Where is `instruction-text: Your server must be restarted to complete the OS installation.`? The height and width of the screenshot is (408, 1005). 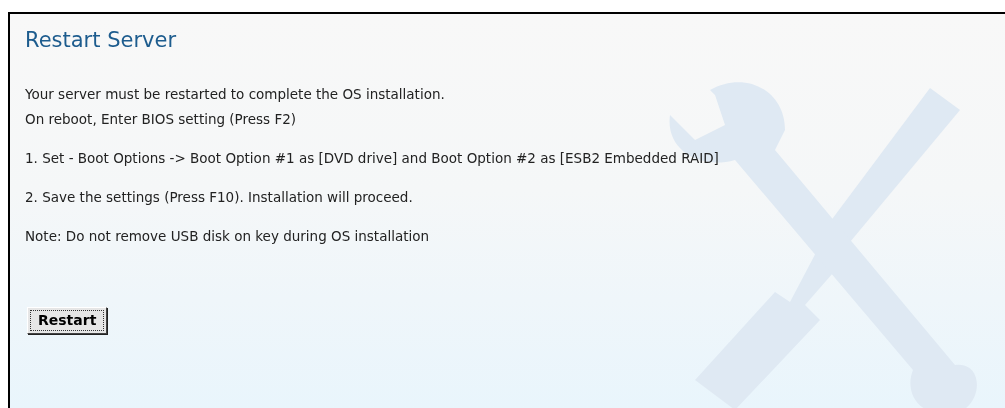 instruction-text: Your server must be restarted to complete the OS installation. is located at coordinates (235, 94).